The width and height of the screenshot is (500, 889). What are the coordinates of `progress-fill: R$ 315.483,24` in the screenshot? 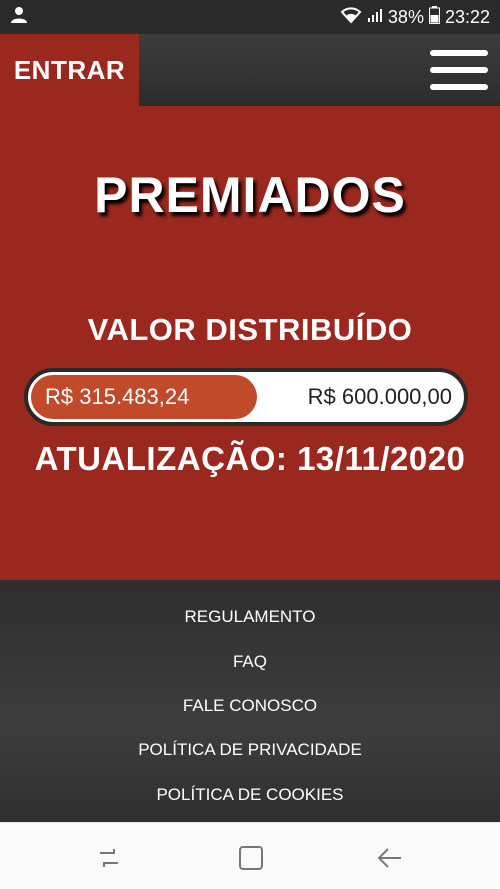 It's located at (144, 397).